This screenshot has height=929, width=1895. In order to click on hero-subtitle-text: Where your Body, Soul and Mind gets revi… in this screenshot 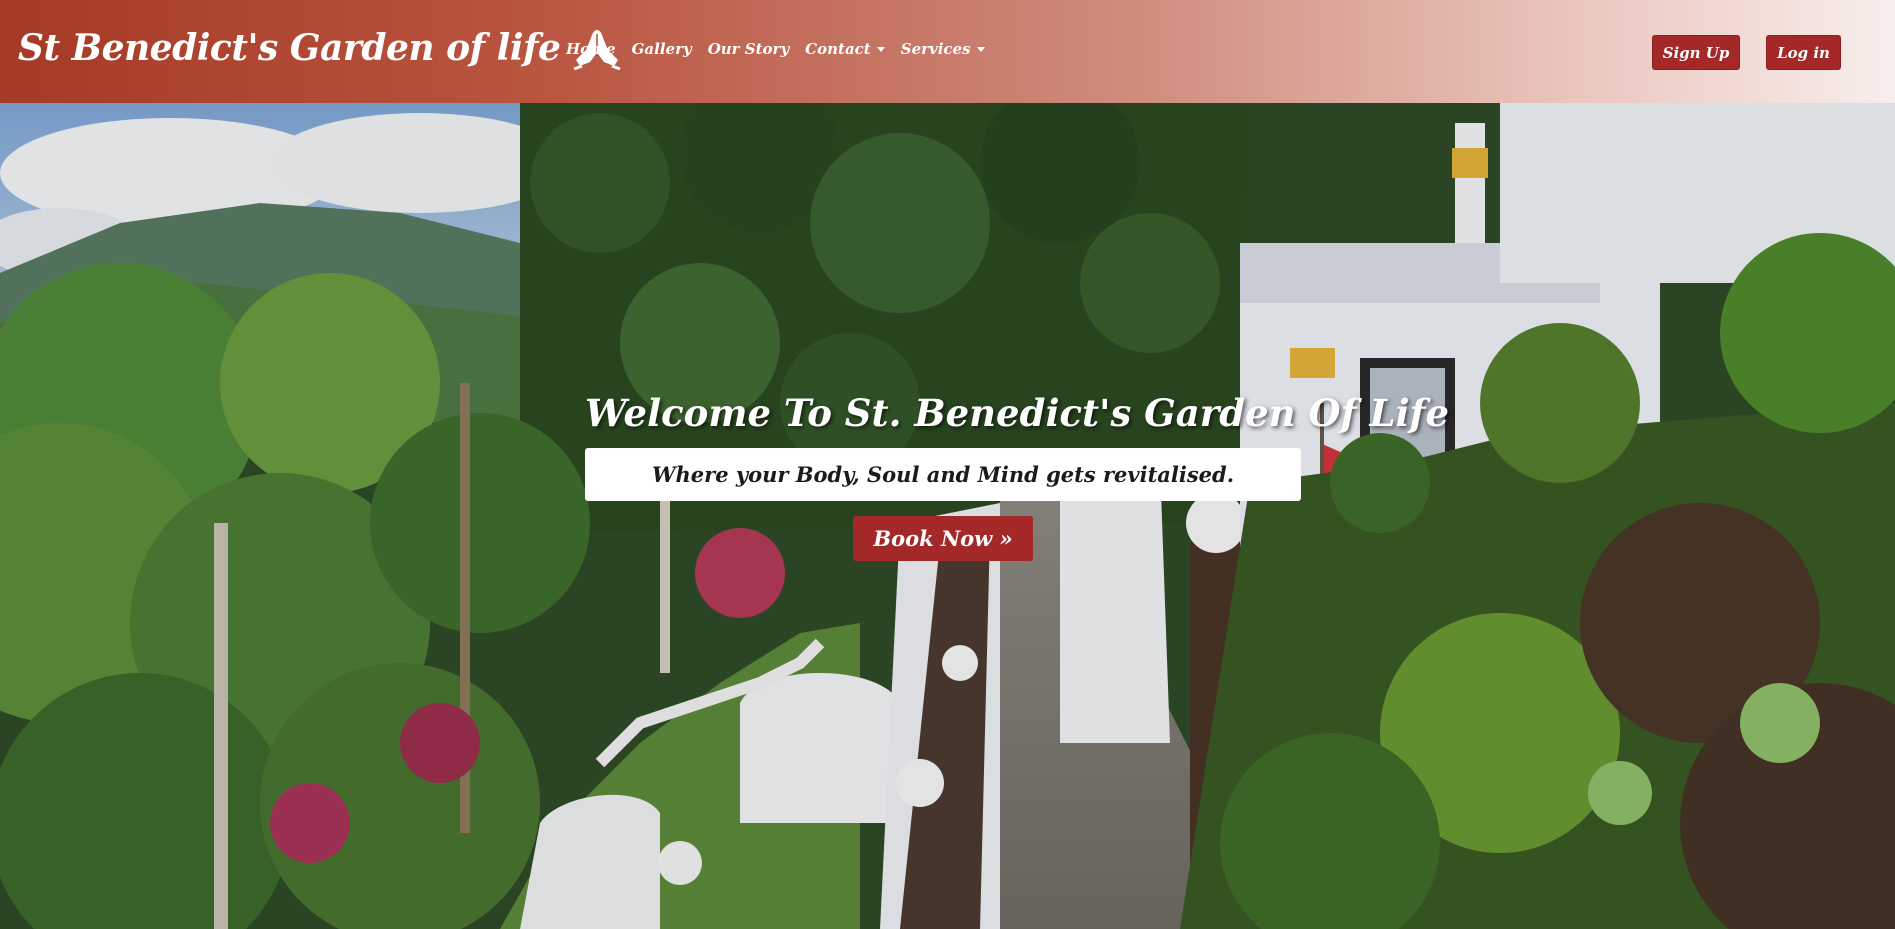, I will do `click(943, 474)`.